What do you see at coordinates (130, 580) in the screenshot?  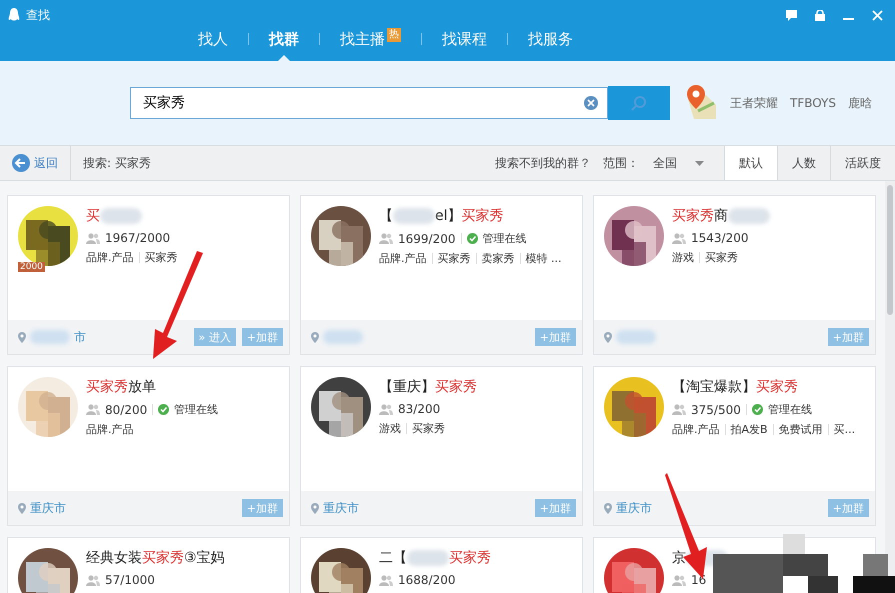 I see `member-count: 57/1000` at bounding box center [130, 580].